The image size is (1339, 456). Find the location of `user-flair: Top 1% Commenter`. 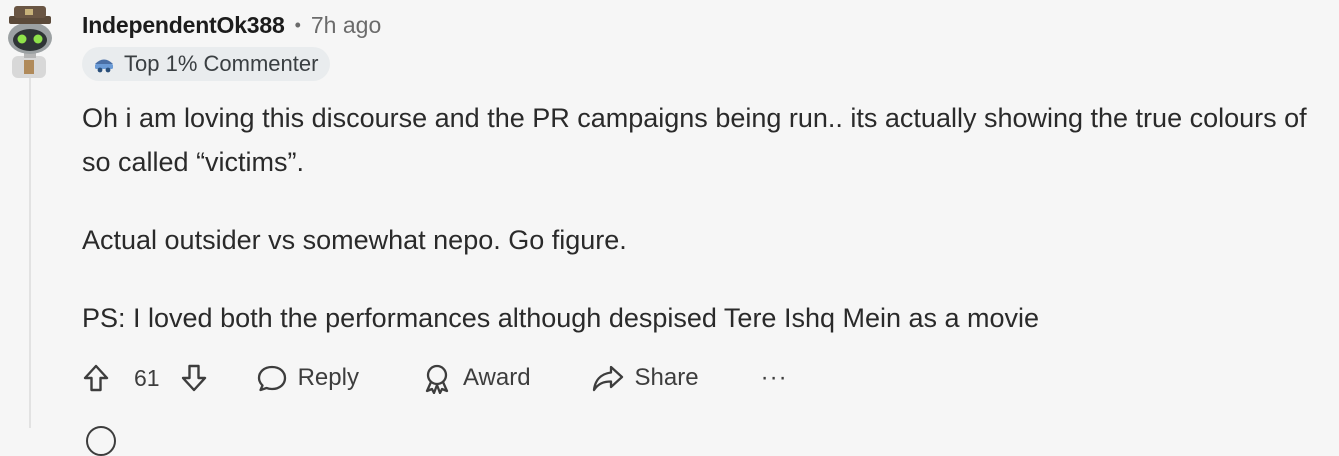

user-flair: Top 1% Commenter is located at coordinates (206, 64).